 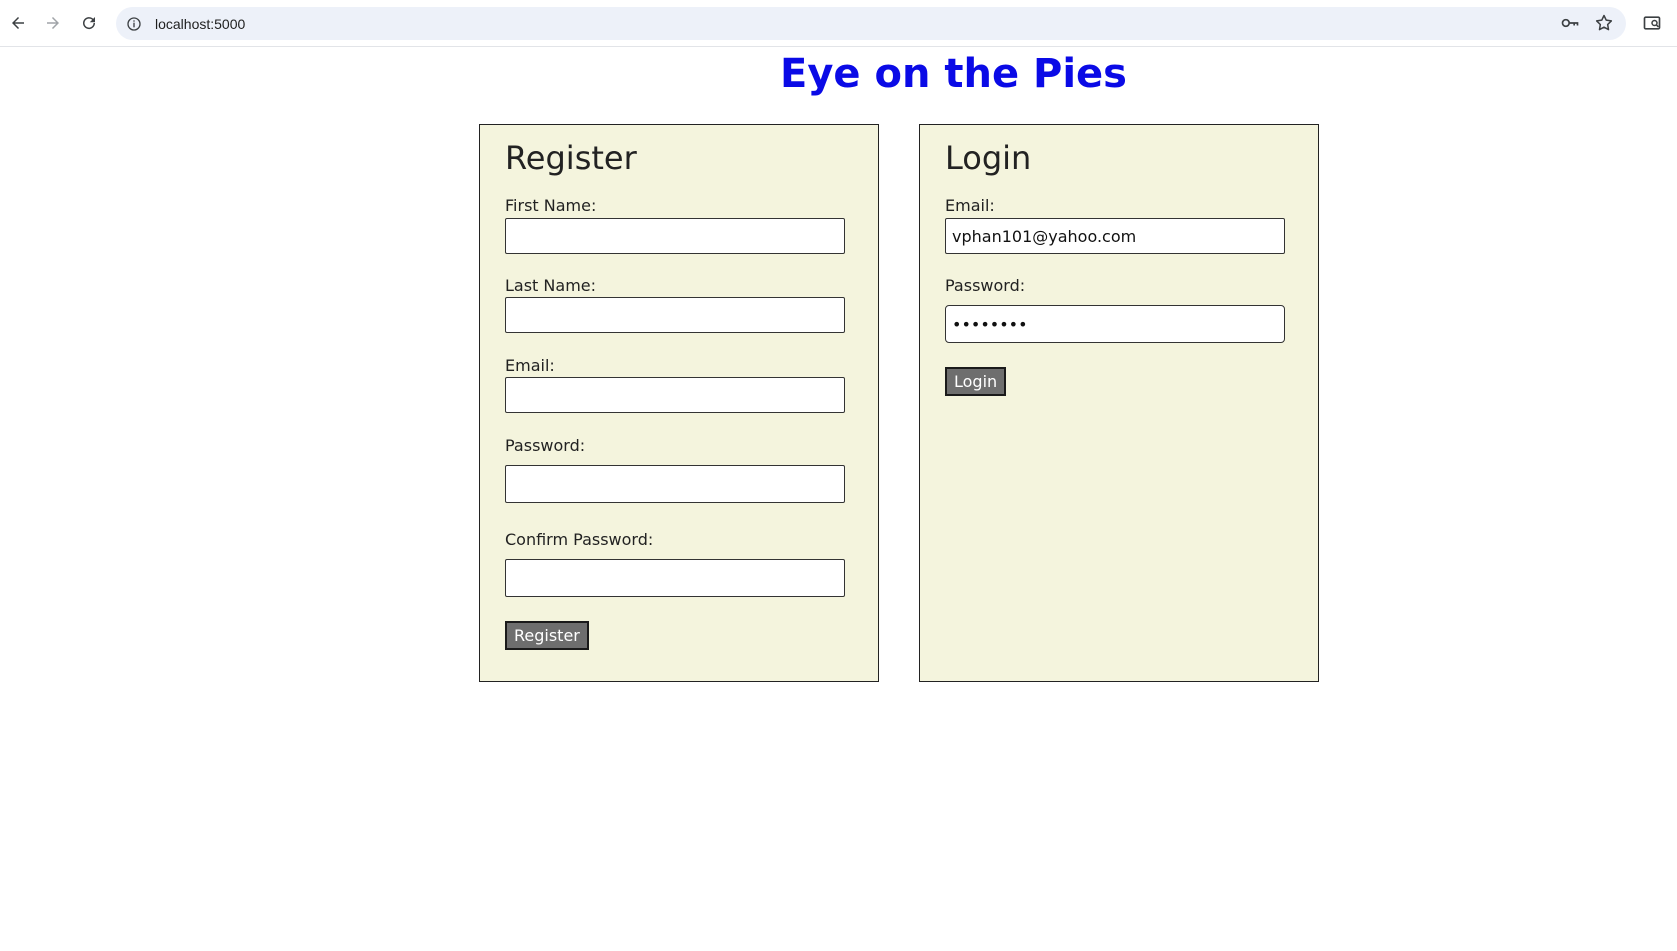 I want to click on register-password-label: Password:, so click(x=545, y=445).